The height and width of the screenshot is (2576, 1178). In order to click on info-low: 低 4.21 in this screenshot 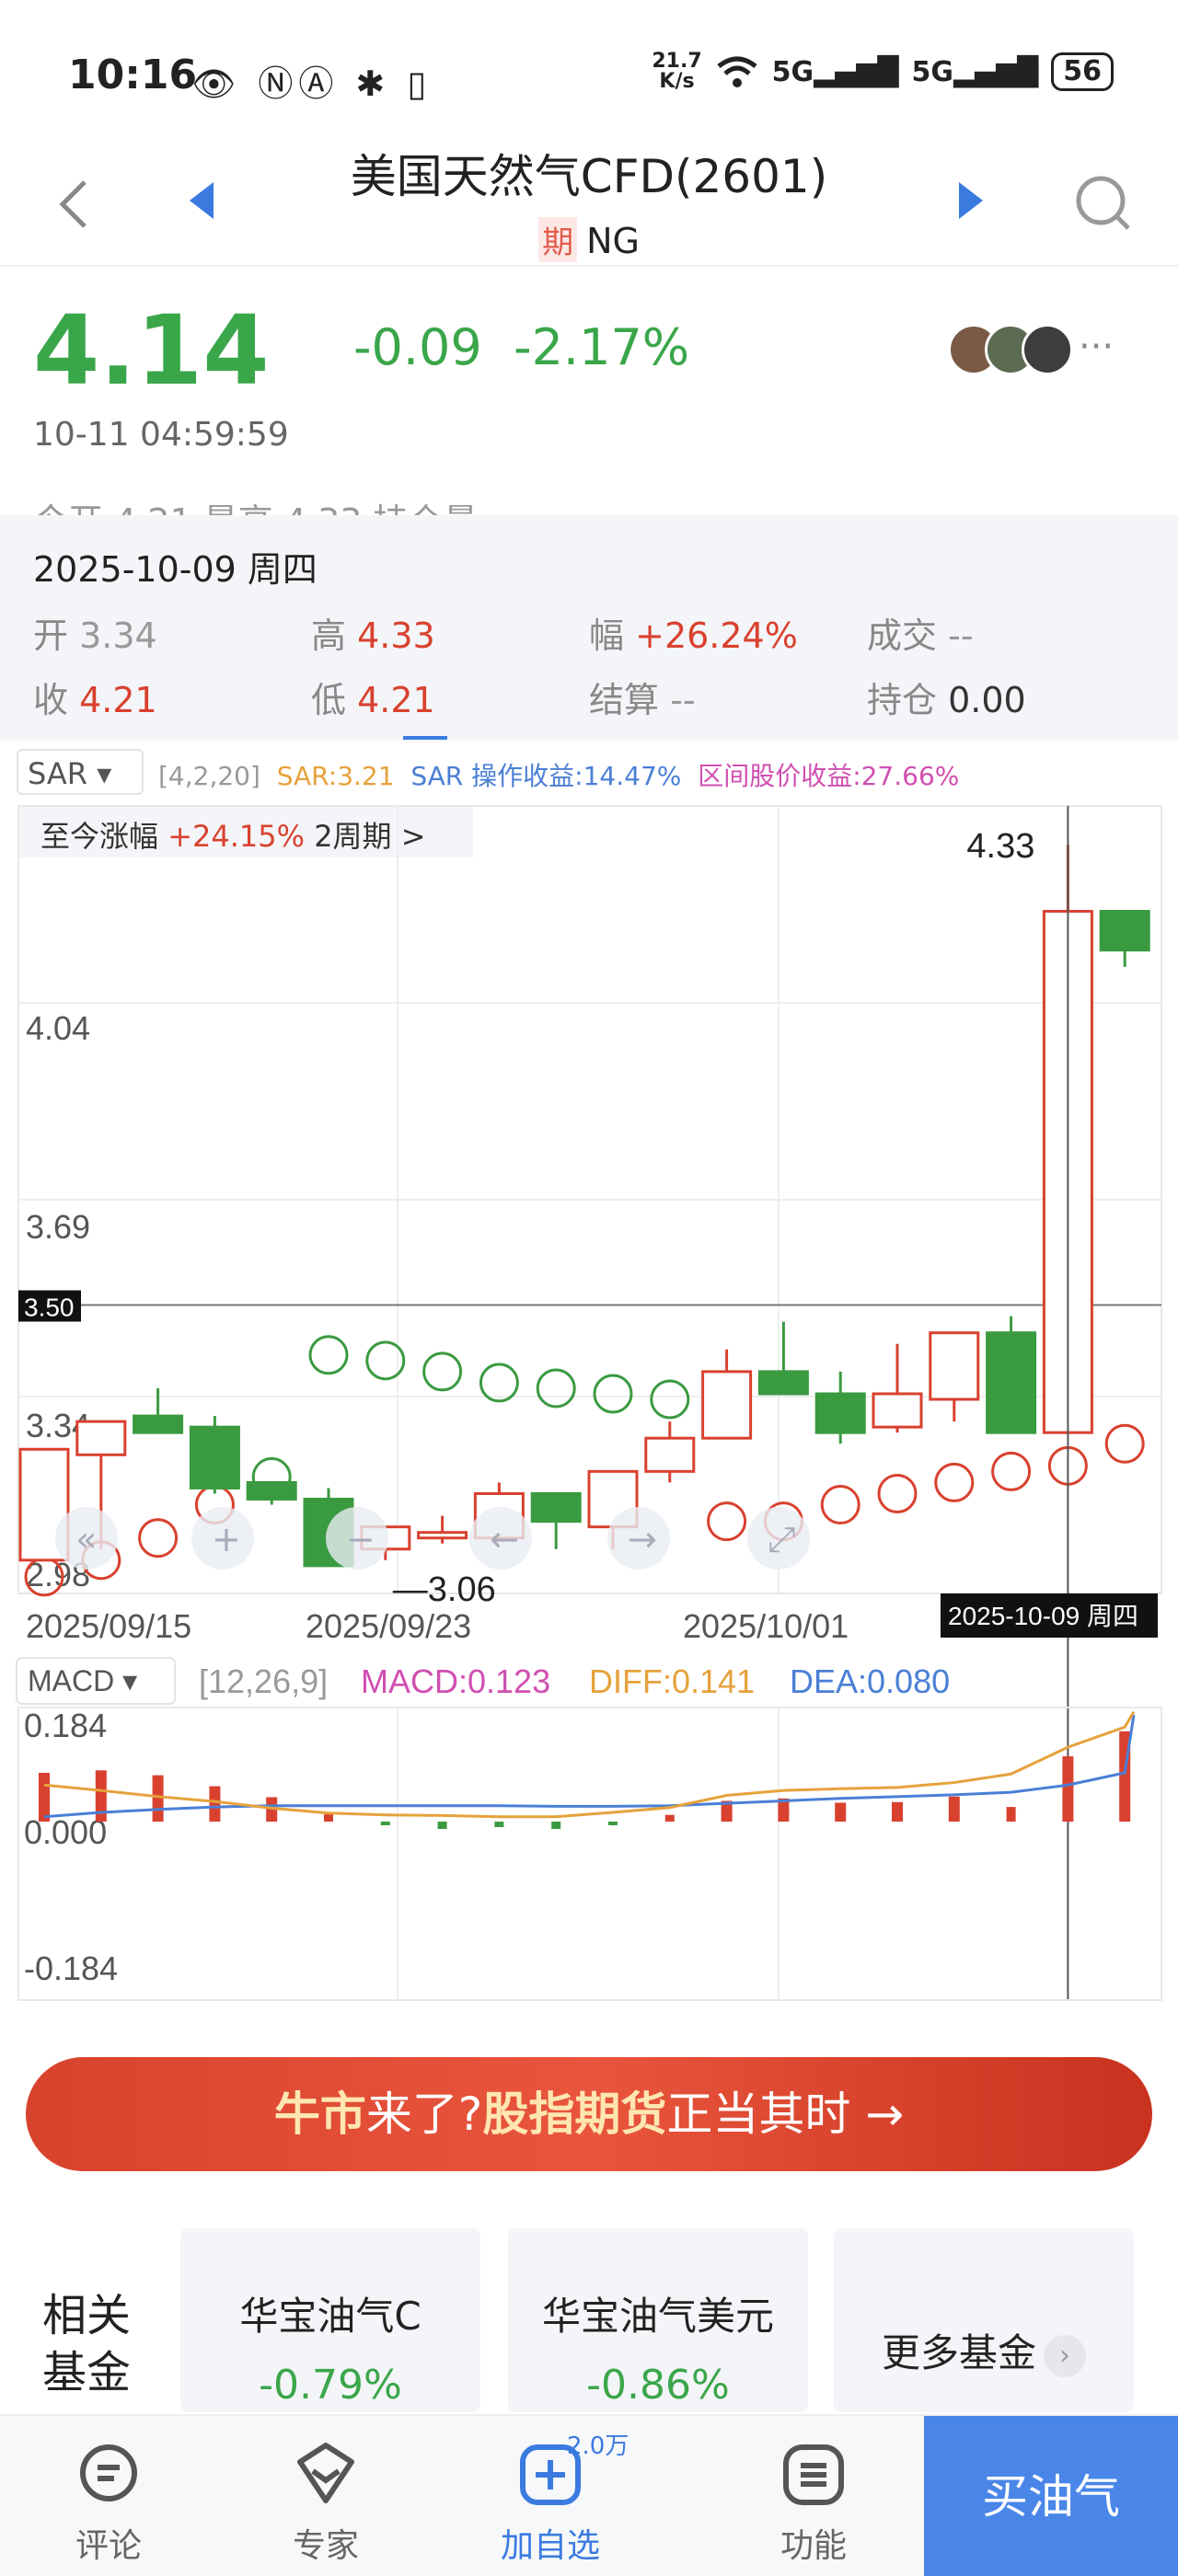, I will do `click(373, 700)`.